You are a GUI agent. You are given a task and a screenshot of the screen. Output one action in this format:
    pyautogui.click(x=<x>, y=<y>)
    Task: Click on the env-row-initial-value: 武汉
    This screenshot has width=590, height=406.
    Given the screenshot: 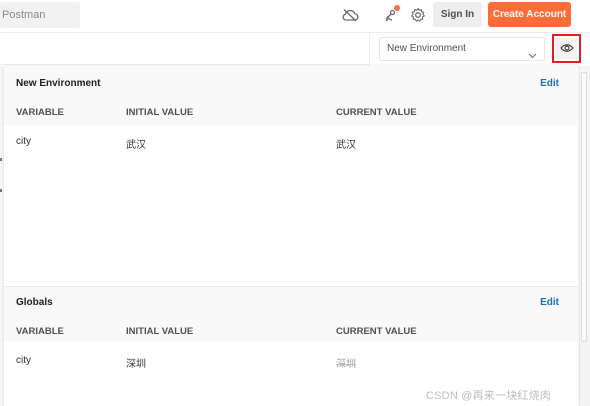 What is the action you would take?
    pyautogui.click(x=136, y=145)
    